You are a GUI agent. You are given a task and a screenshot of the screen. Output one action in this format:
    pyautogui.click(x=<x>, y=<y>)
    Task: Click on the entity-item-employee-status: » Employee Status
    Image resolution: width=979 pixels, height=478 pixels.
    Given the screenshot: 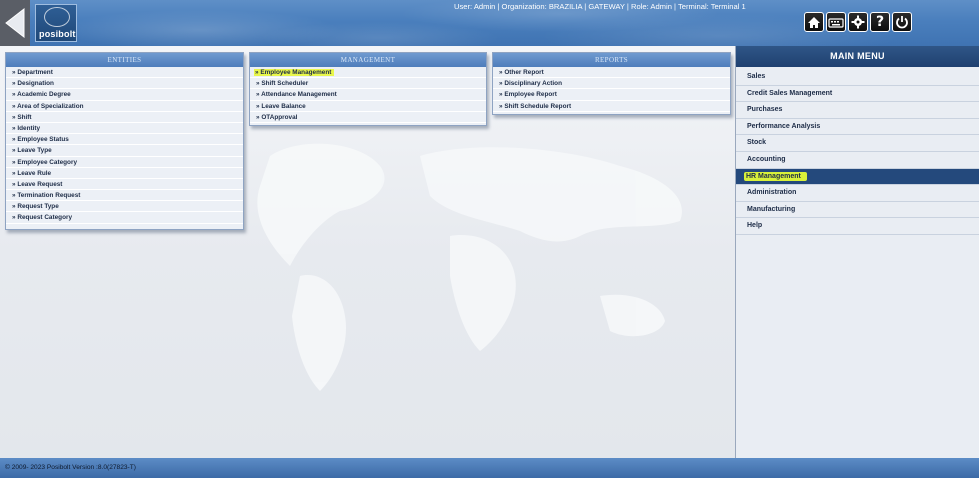 What is the action you would take?
    pyautogui.click(x=124, y=140)
    